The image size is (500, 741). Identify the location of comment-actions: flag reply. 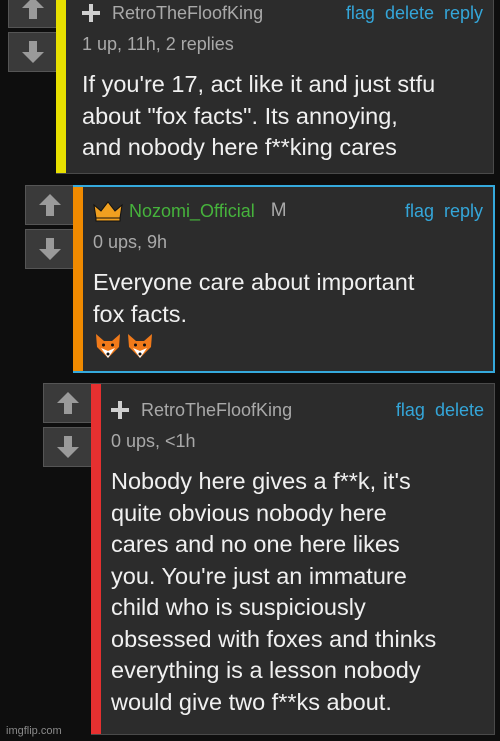
(444, 211).